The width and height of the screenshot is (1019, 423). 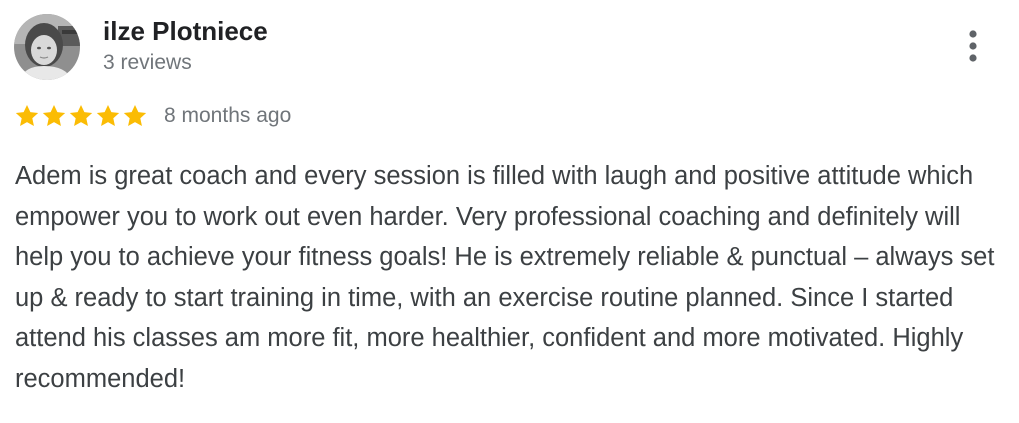 I want to click on avatar-photo, so click(x=47, y=47).